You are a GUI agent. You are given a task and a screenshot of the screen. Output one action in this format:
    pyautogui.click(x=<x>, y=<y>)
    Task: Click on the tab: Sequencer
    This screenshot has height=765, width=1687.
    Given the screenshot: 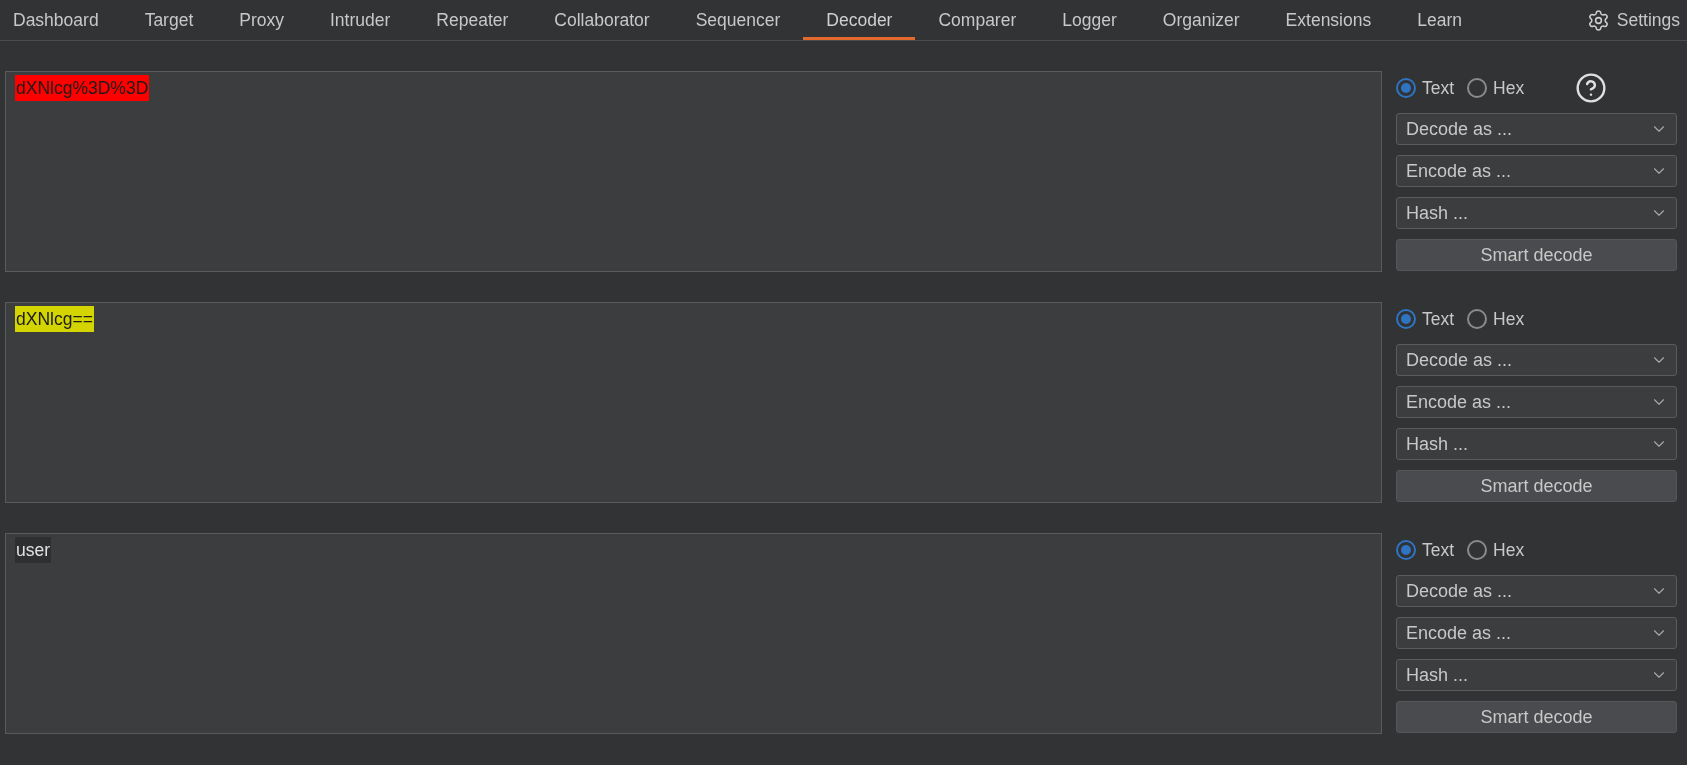 What is the action you would take?
    pyautogui.click(x=738, y=20)
    